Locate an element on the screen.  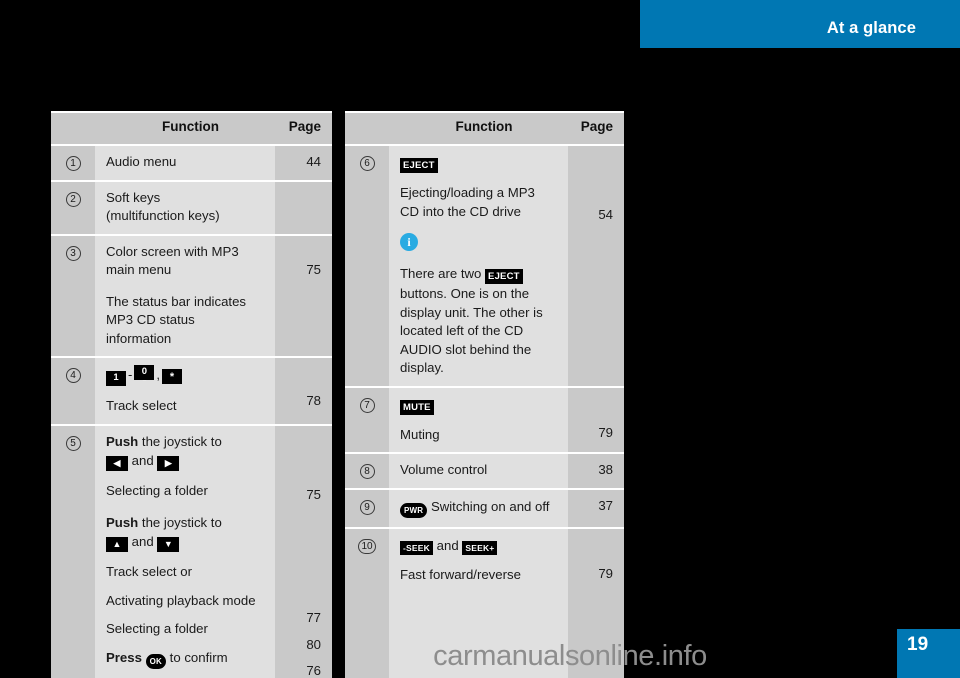
function-text: display unit. The other is is located at coordinates (471, 312).